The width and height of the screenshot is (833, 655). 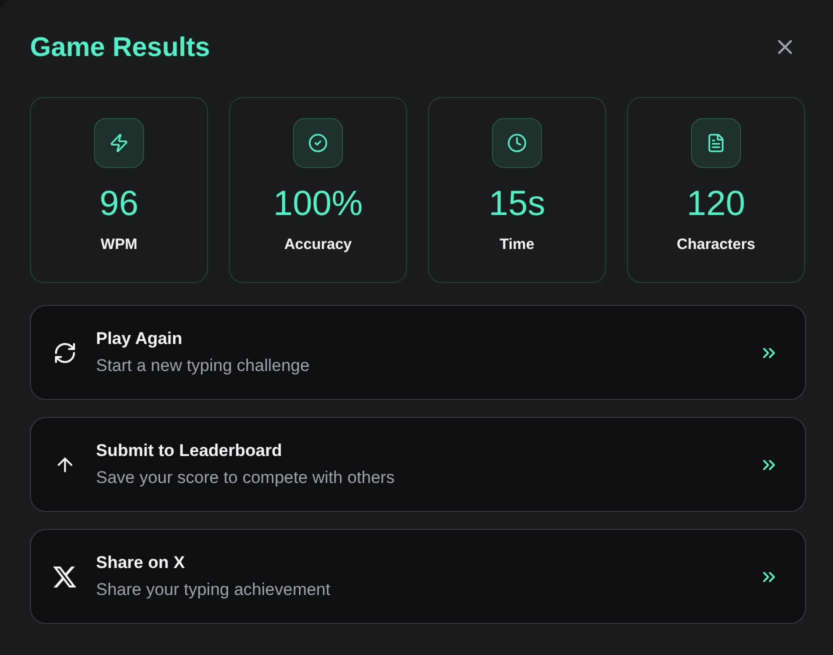 What do you see at coordinates (65, 576) in the screenshot?
I see `x-logo-icon` at bounding box center [65, 576].